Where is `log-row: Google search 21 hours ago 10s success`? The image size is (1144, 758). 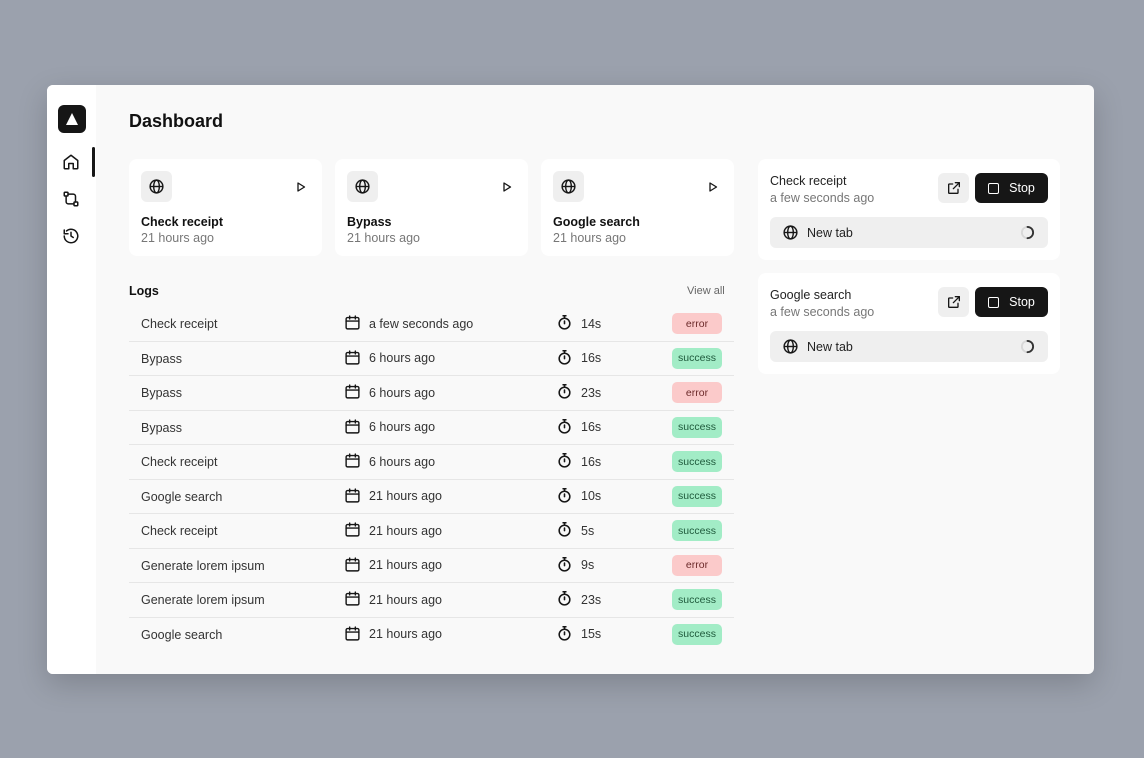
log-row: Google search 21 hours ago 10s success is located at coordinates (431, 497).